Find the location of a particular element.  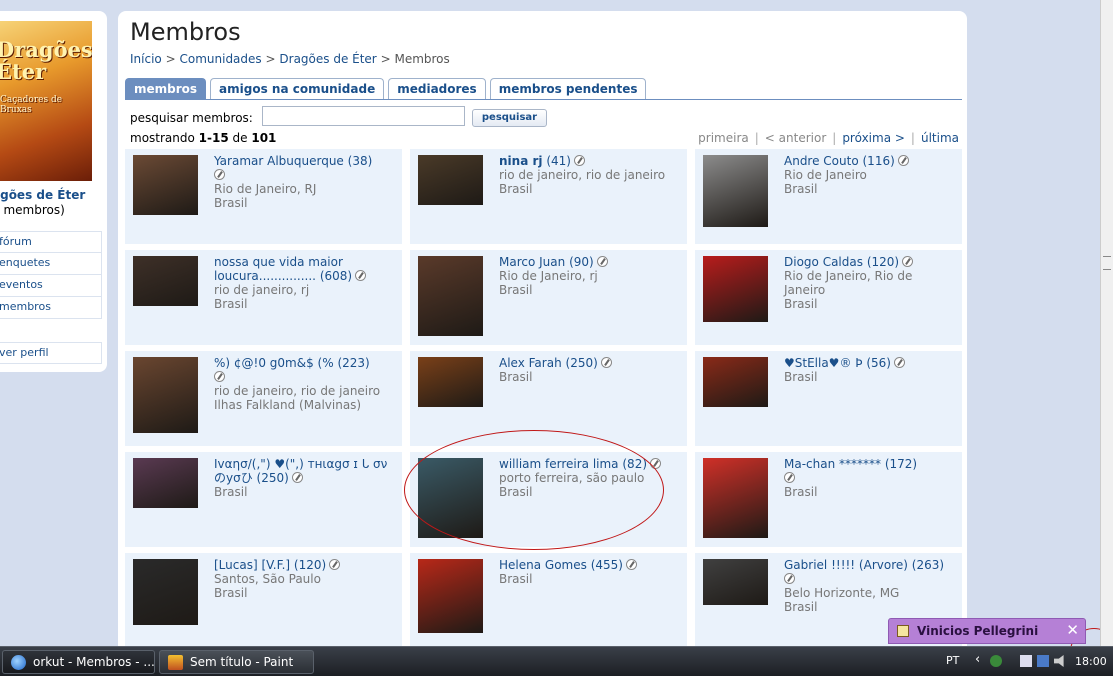

tab-members: membros is located at coordinates (166, 89).